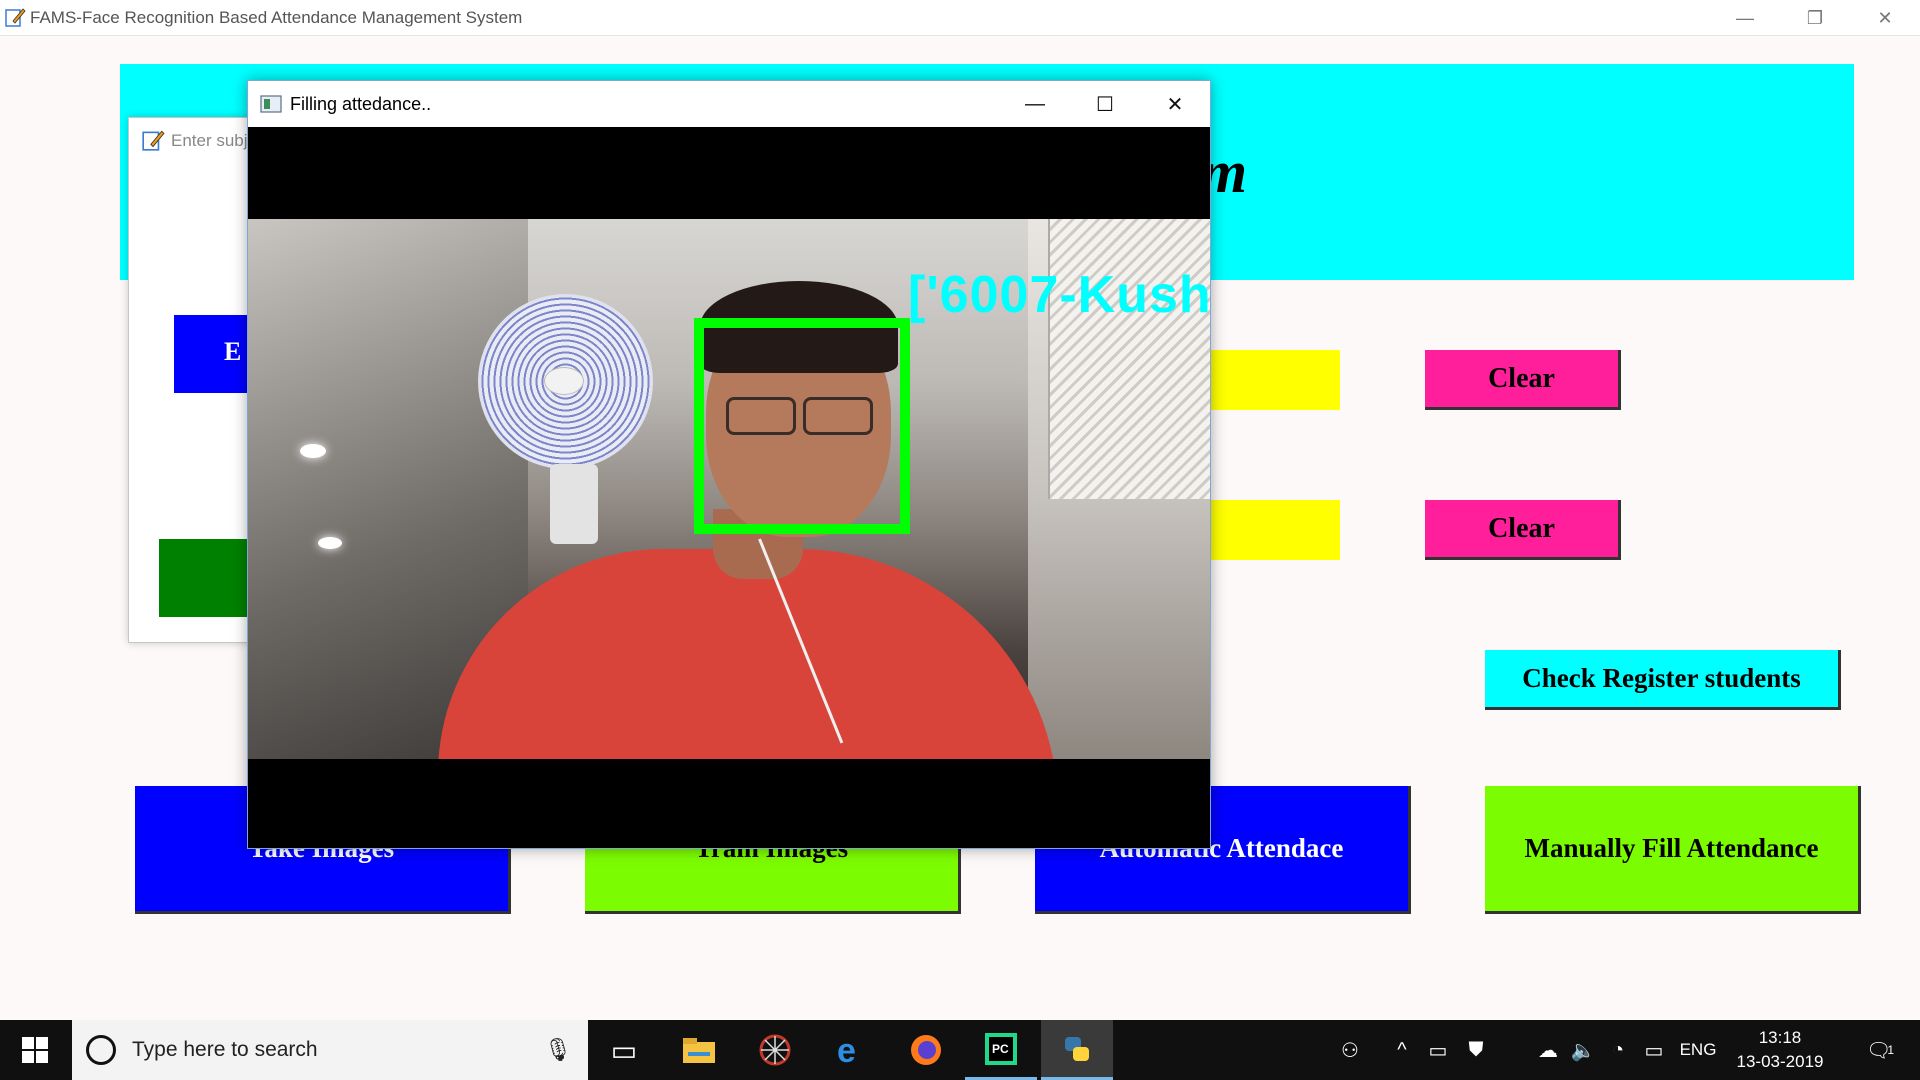 Image resolution: width=1920 pixels, height=1080 pixels. What do you see at coordinates (1548, 1050) in the screenshot?
I see `onedrive-cloud-icon: ☁` at bounding box center [1548, 1050].